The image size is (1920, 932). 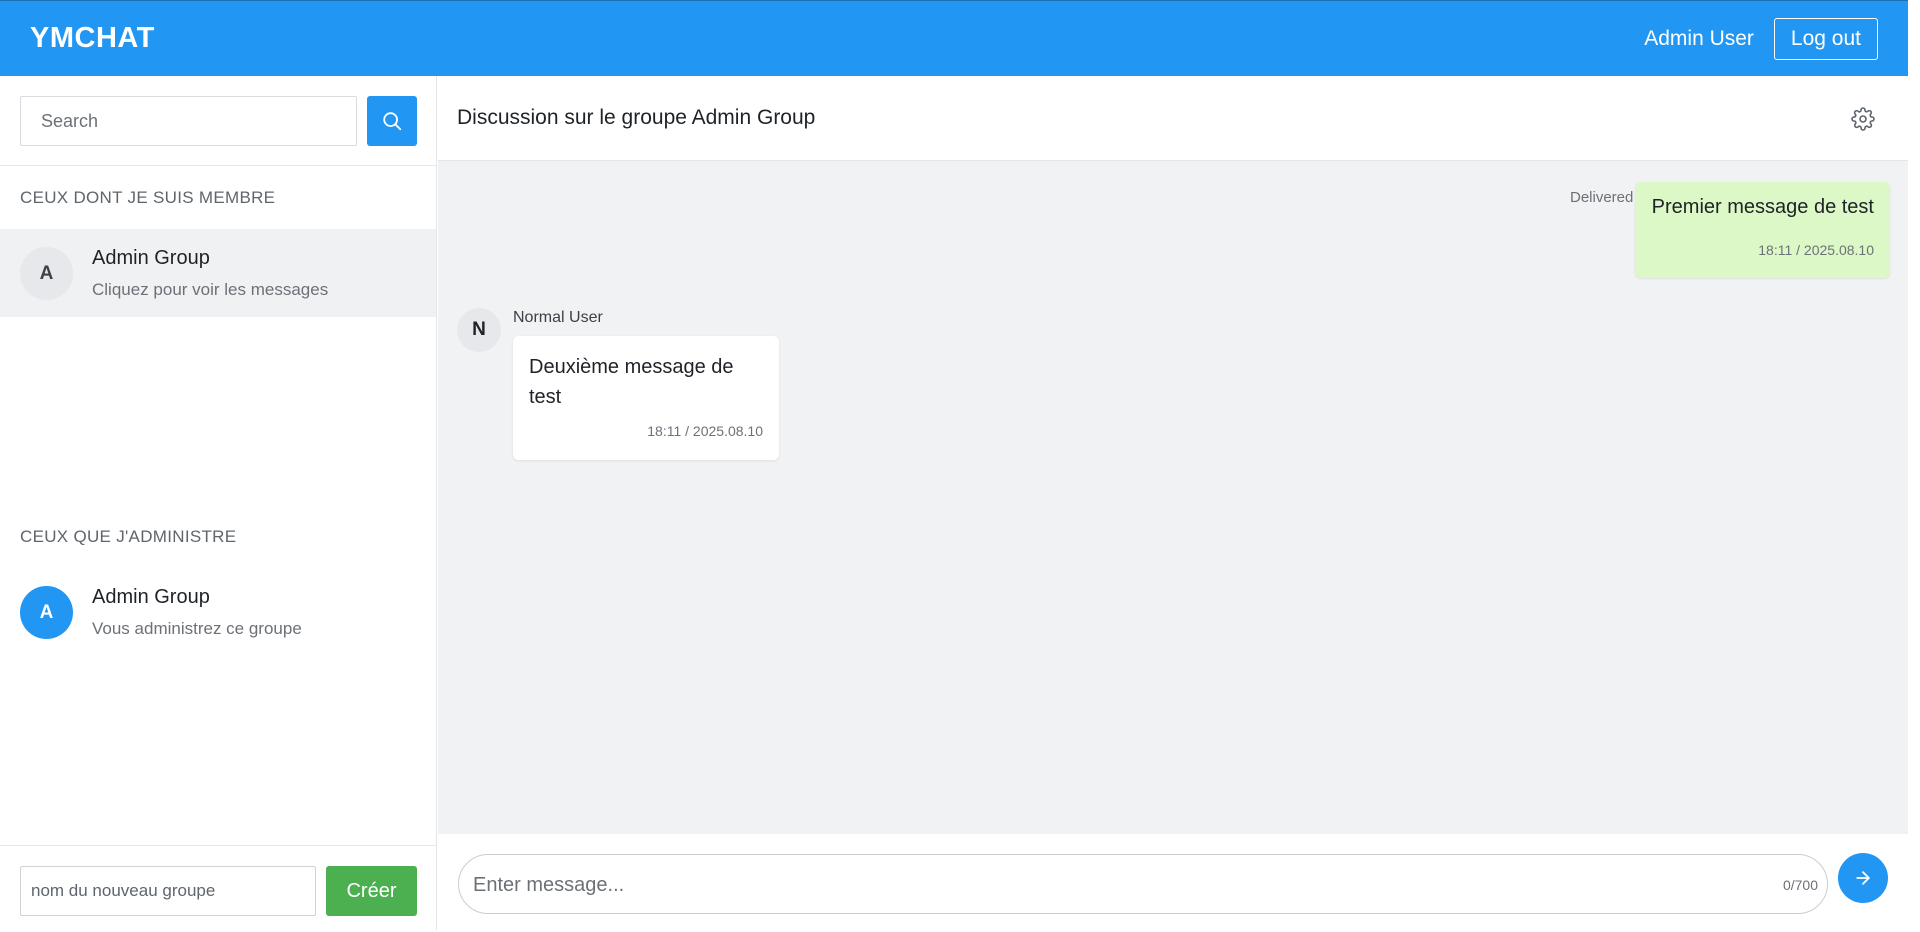 I want to click on search-bar, so click(x=218, y=121).